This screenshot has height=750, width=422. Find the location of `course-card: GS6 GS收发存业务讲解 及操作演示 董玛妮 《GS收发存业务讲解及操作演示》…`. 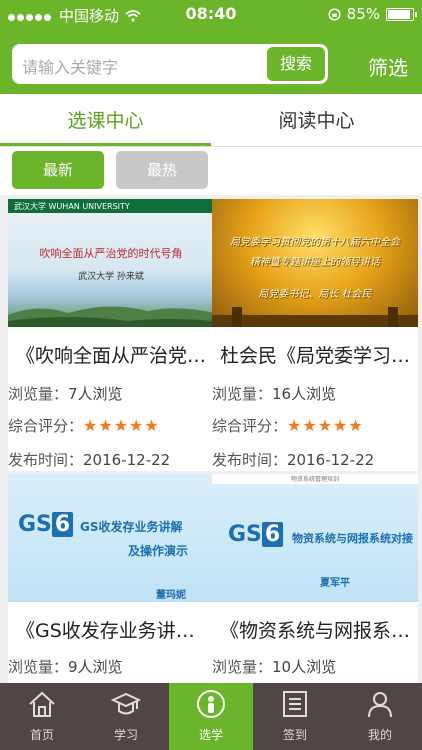

course-card: GS6 GS收发存业务讲解 及操作演示 董玛妮 《GS收发存业务讲解及操作演示》… is located at coordinates (111, 578).